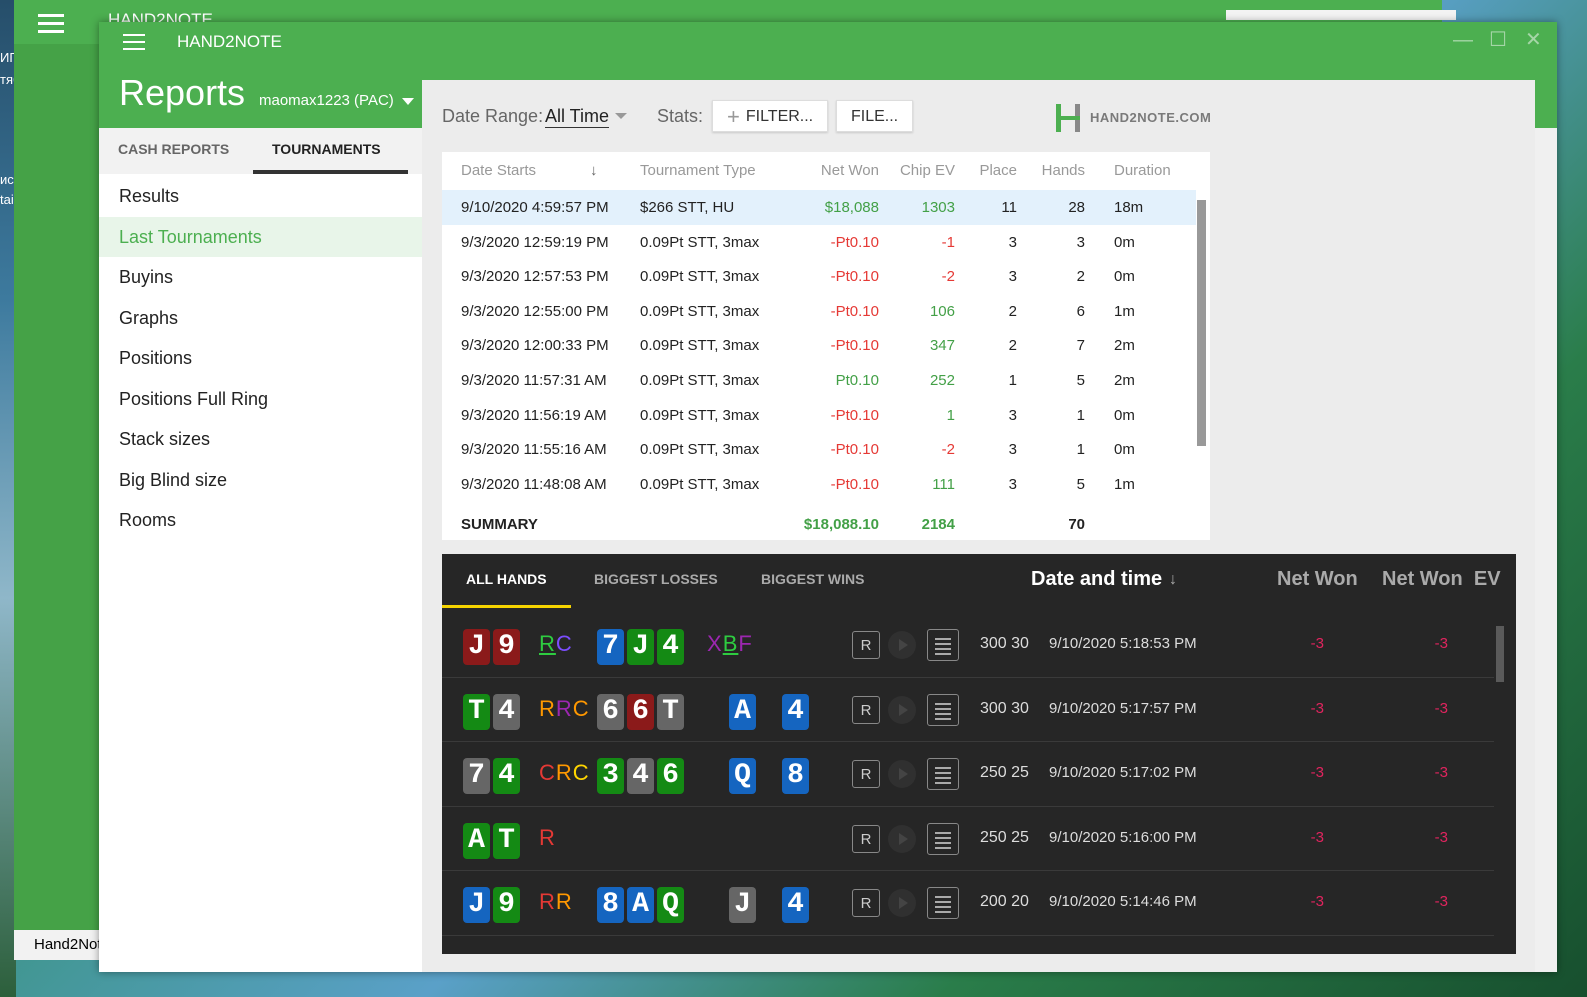  Describe the element at coordinates (1441, 579) in the screenshot. I see `column-header-net-won-ev: Net Won EV` at that location.